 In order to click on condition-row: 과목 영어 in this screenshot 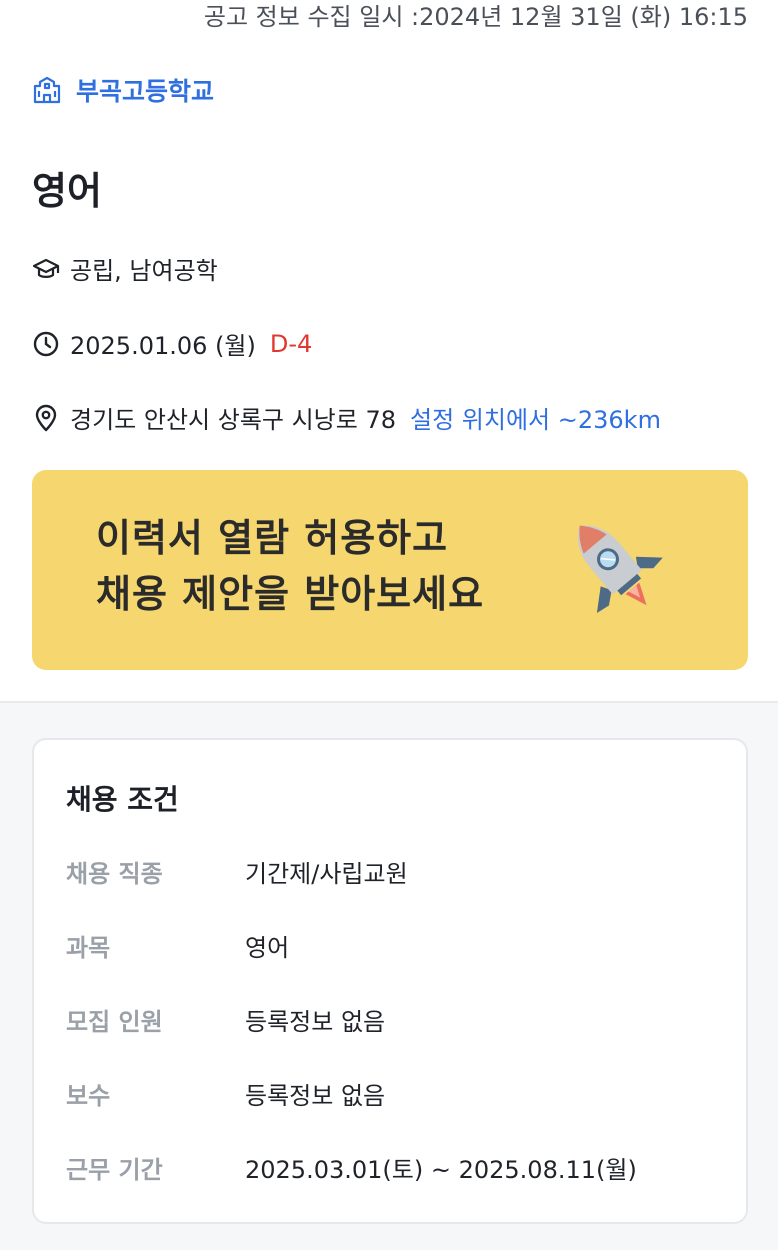, I will do `click(177, 948)`.